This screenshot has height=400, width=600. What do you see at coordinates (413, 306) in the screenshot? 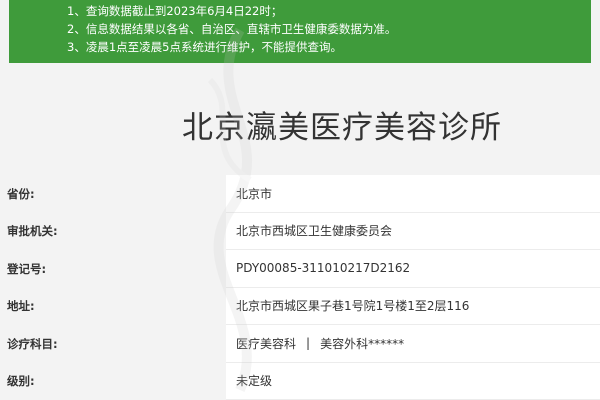
I see `field-value: 北京市西城区果子巷1号院1号楼1至2层116` at bounding box center [413, 306].